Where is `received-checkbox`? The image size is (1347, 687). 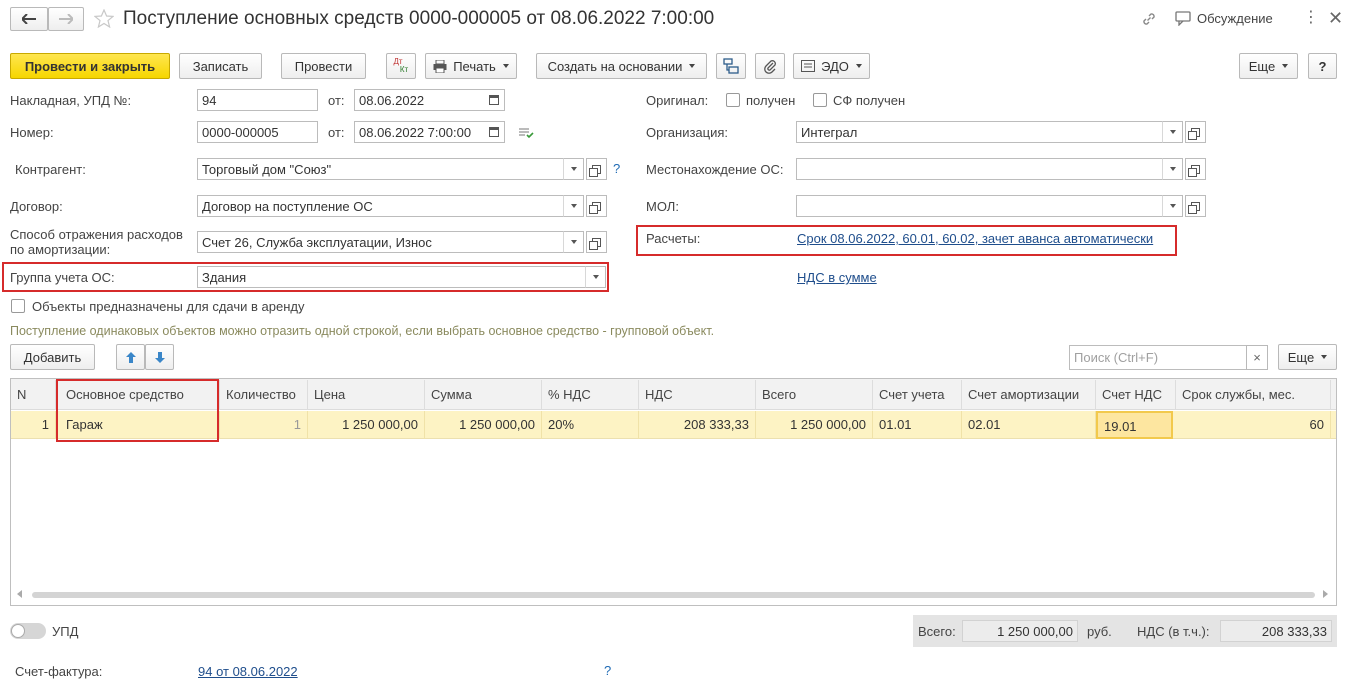
received-checkbox is located at coordinates (733, 100).